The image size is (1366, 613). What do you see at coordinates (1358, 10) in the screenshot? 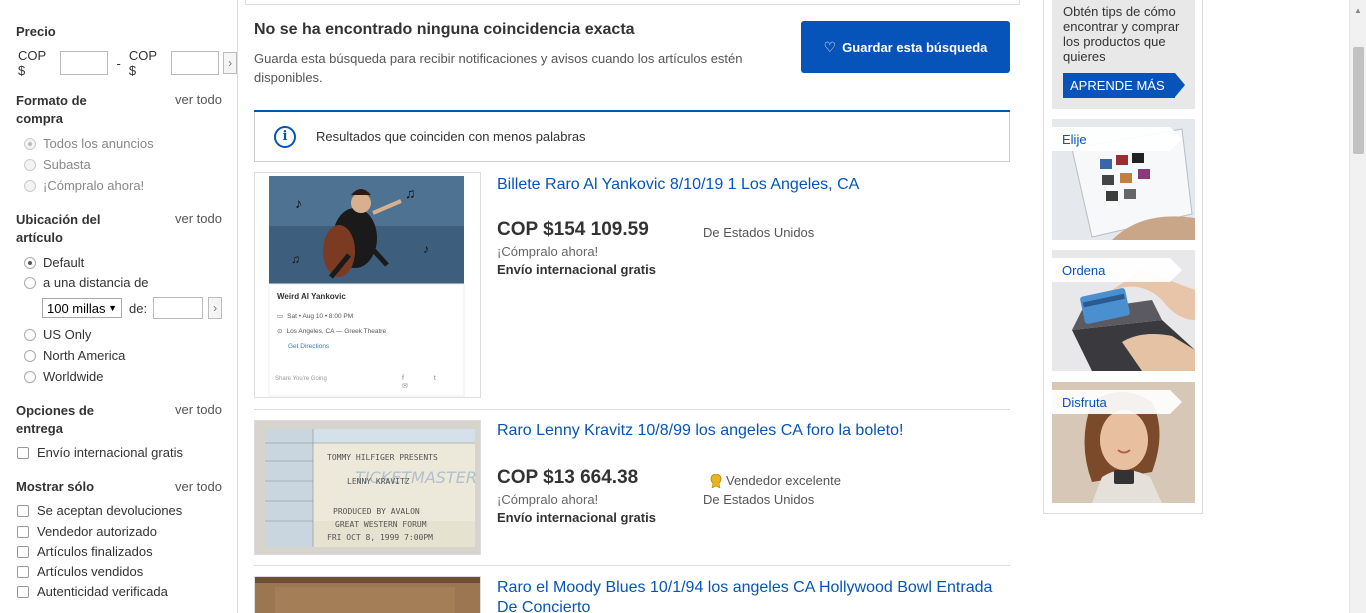
I see `scroll-up-icon: ▲` at bounding box center [1358, 10].